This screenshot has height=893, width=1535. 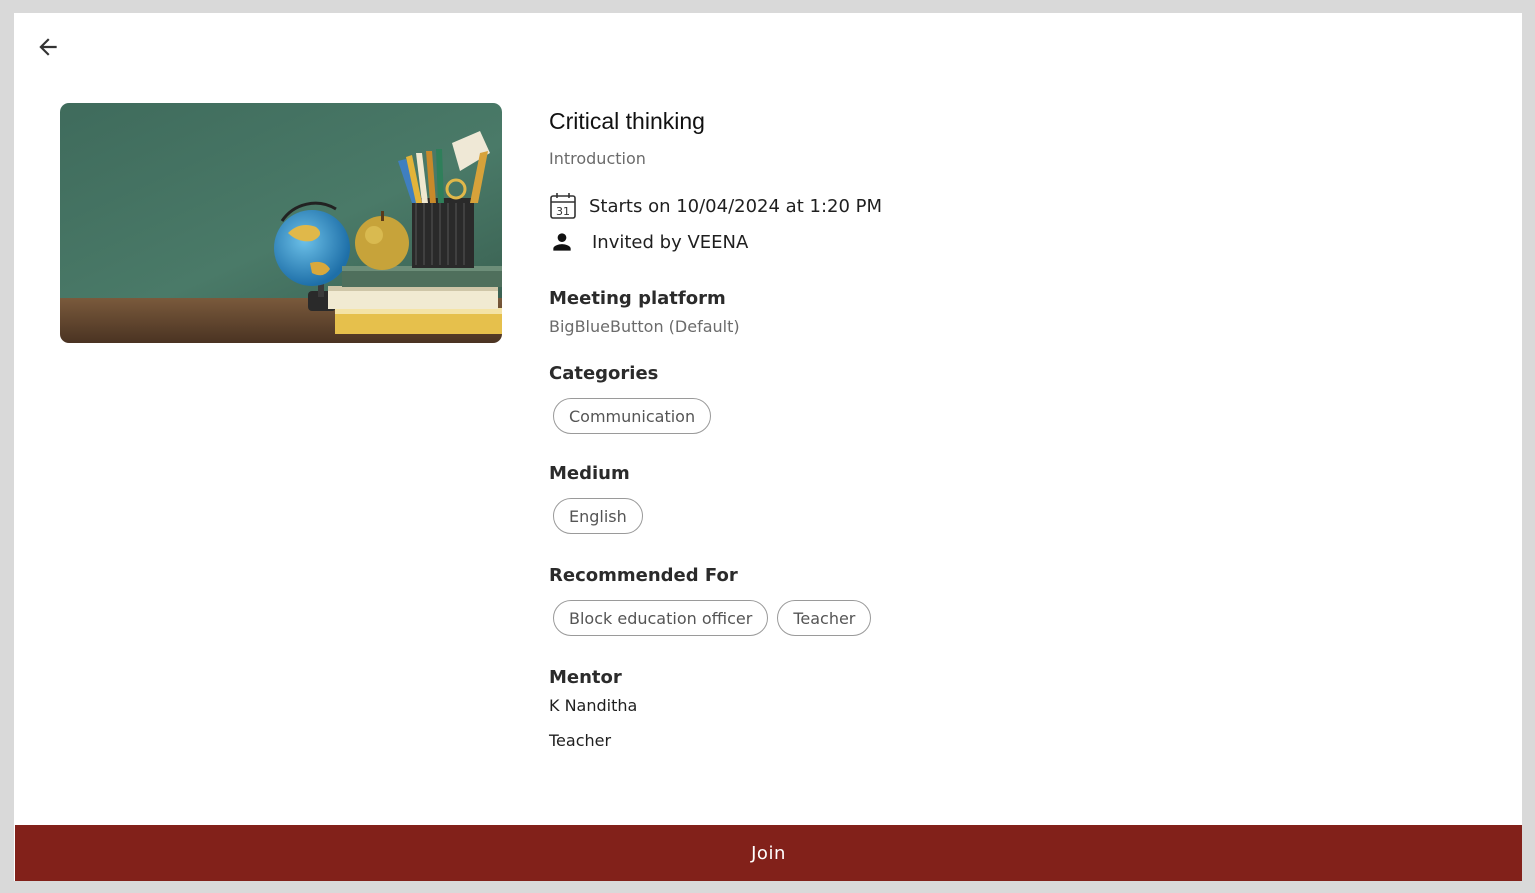 I want to click on session-image, so click(x=281, y=223).